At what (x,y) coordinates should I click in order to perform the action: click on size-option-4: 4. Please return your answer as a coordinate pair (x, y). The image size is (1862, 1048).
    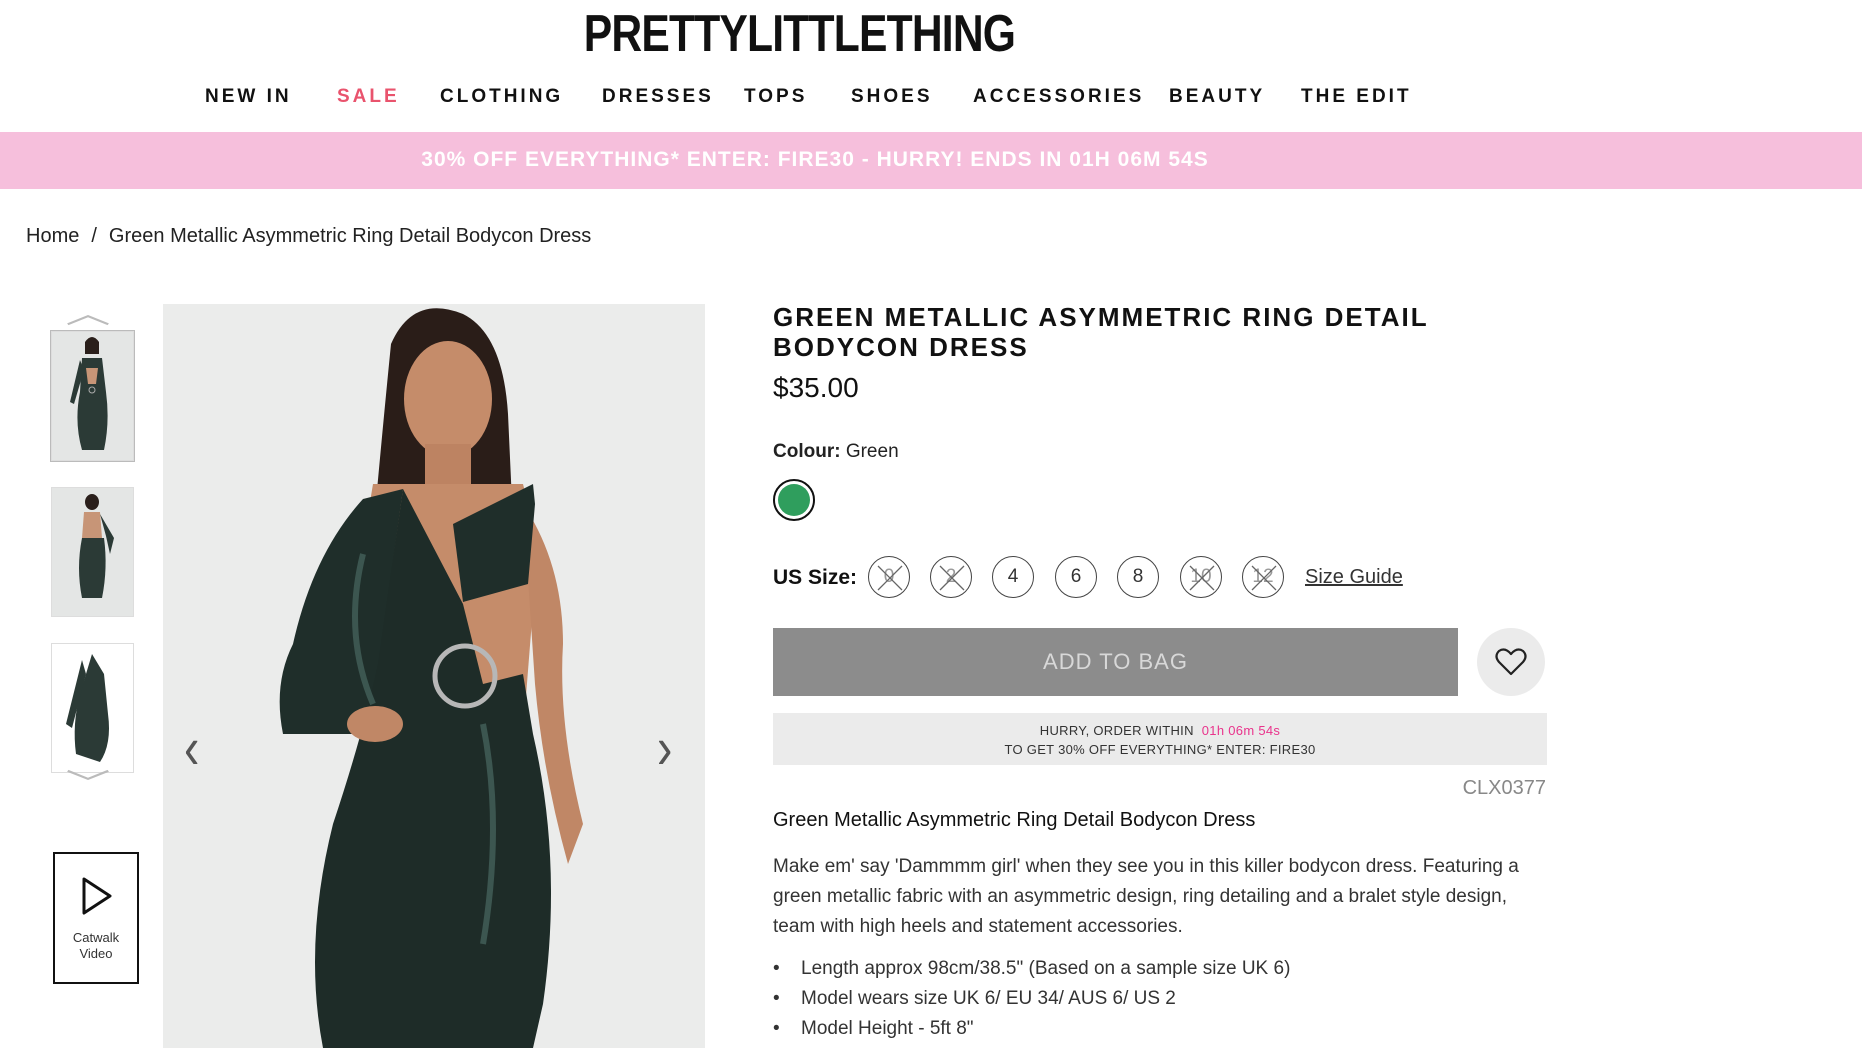
    Looking at the image, I should click on (1013, 577).